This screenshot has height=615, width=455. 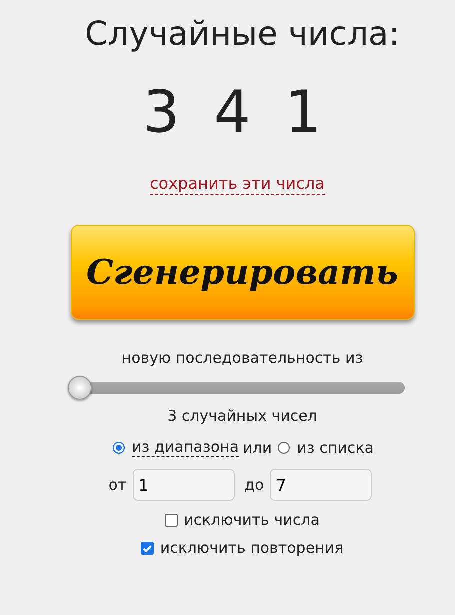 I want to click on radio-label: из диапазона, so click(x=186, y=447).